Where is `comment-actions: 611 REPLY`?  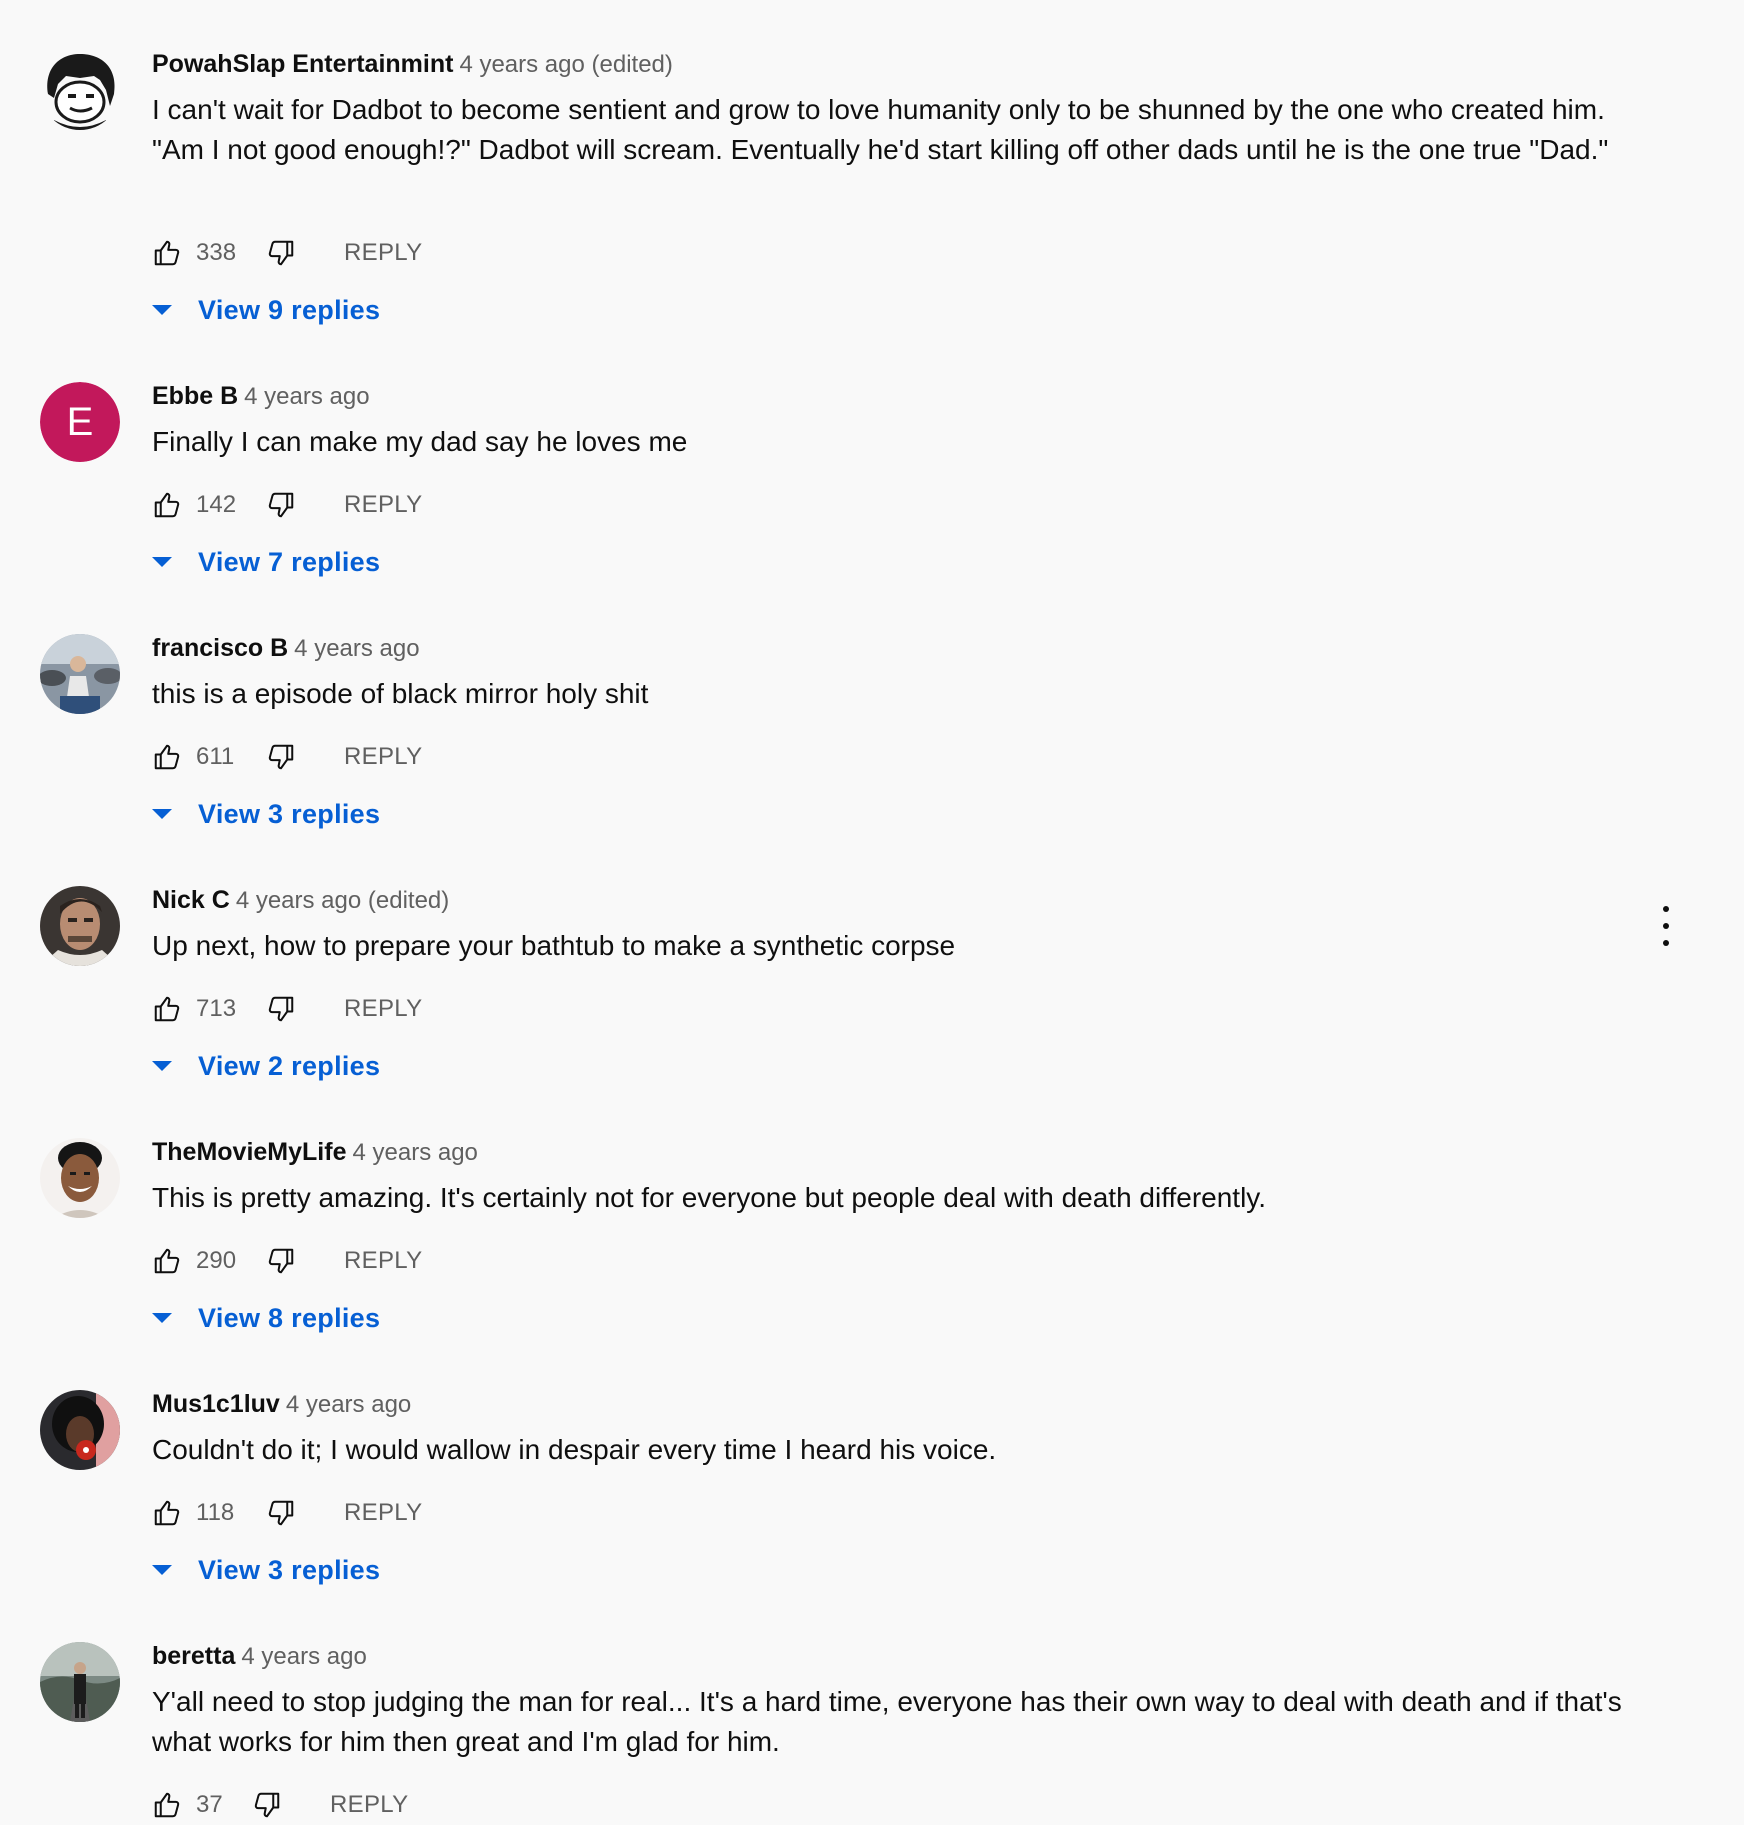
comment-actions: 611 REPLY is located at coordinates (287, 757).